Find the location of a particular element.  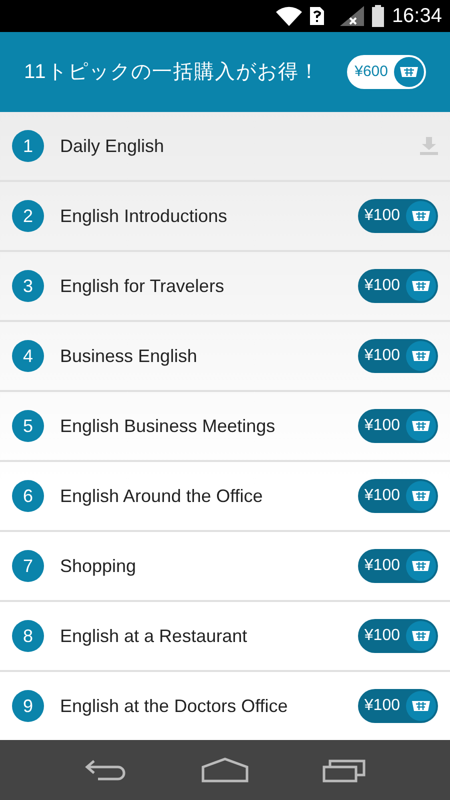

topic-title: Daily English is located at coordinates (232, 146).